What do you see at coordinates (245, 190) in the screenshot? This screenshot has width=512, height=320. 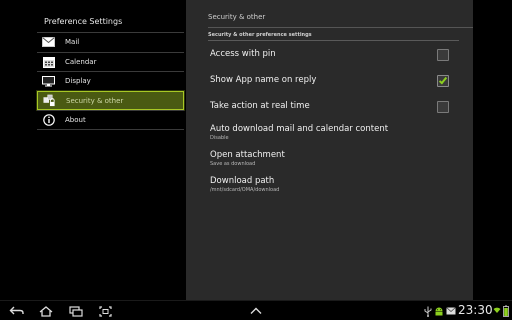 I see `pref-summary: /mnt/sdcard/OMA/download` at bounding box center [245, 190].